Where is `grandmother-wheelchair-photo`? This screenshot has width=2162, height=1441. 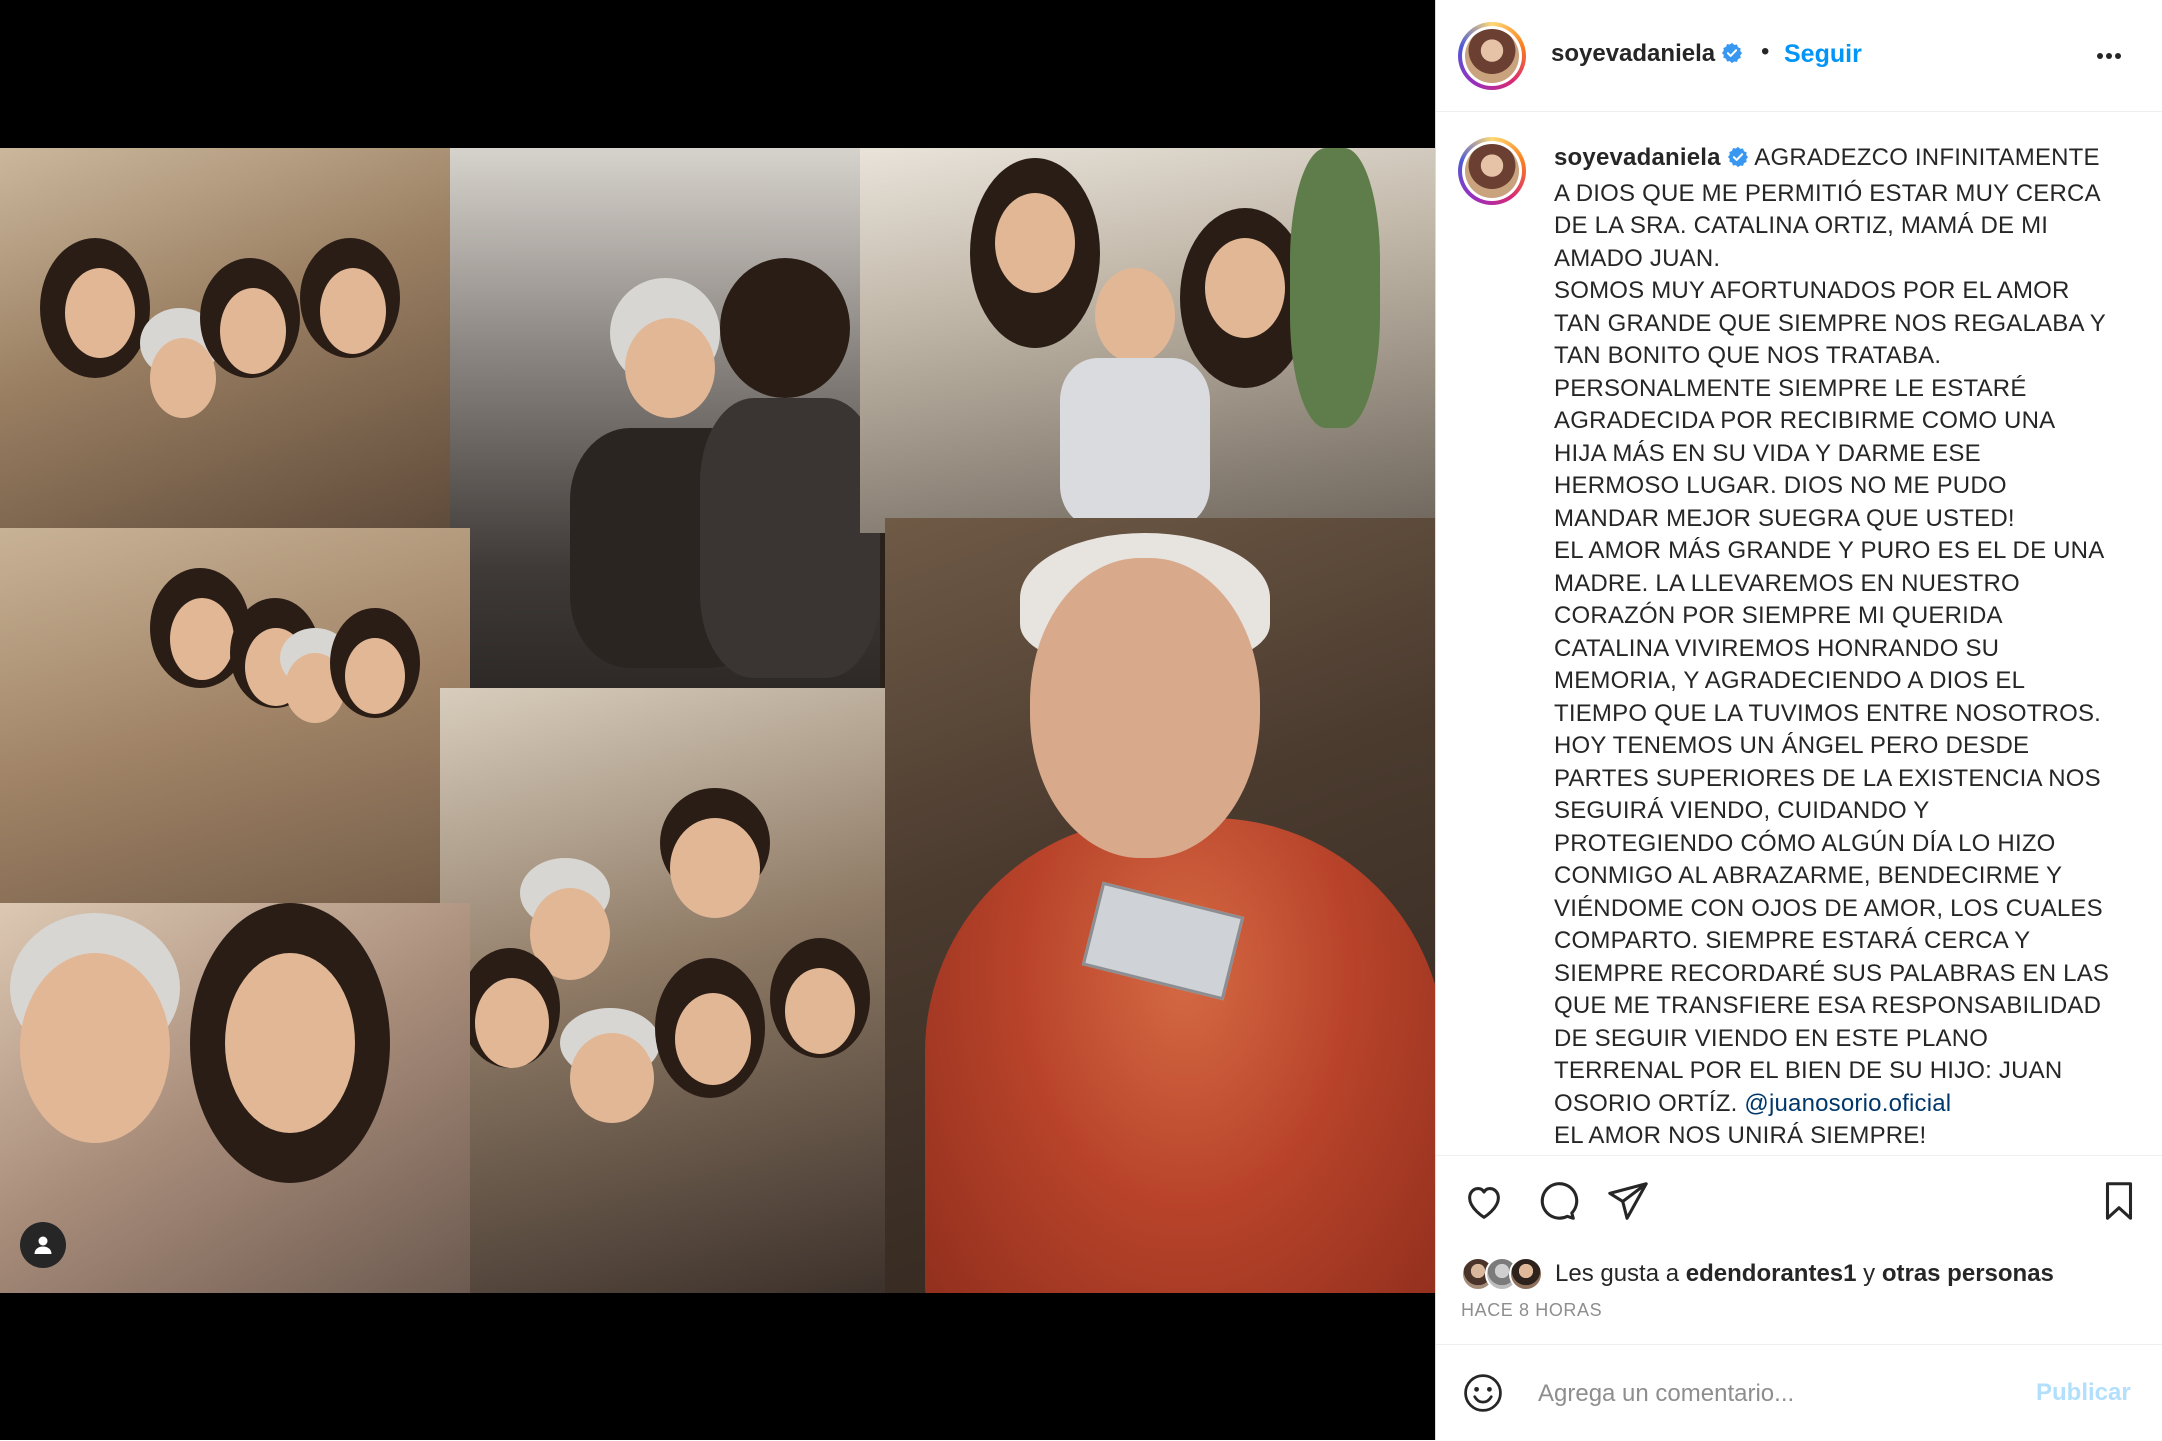 grandmother-wheelchair-photo is located at coordinates (1147, 340).